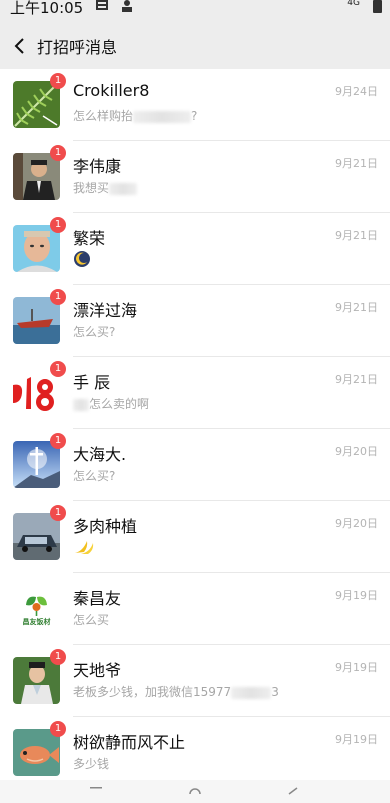 The image size is (390, 803). I want to click on fern-avatar-icon, so click(36, 104).